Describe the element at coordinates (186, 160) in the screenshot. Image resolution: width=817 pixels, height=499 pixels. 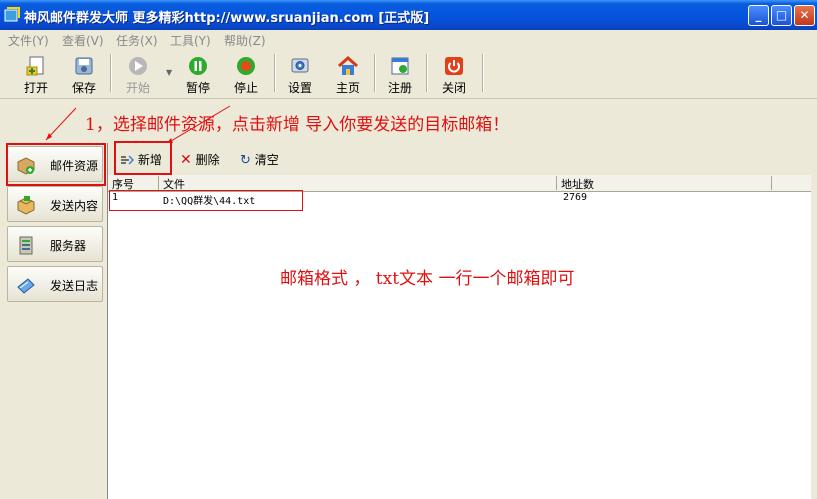
I see `delete-x-icon: ✕` at that location.